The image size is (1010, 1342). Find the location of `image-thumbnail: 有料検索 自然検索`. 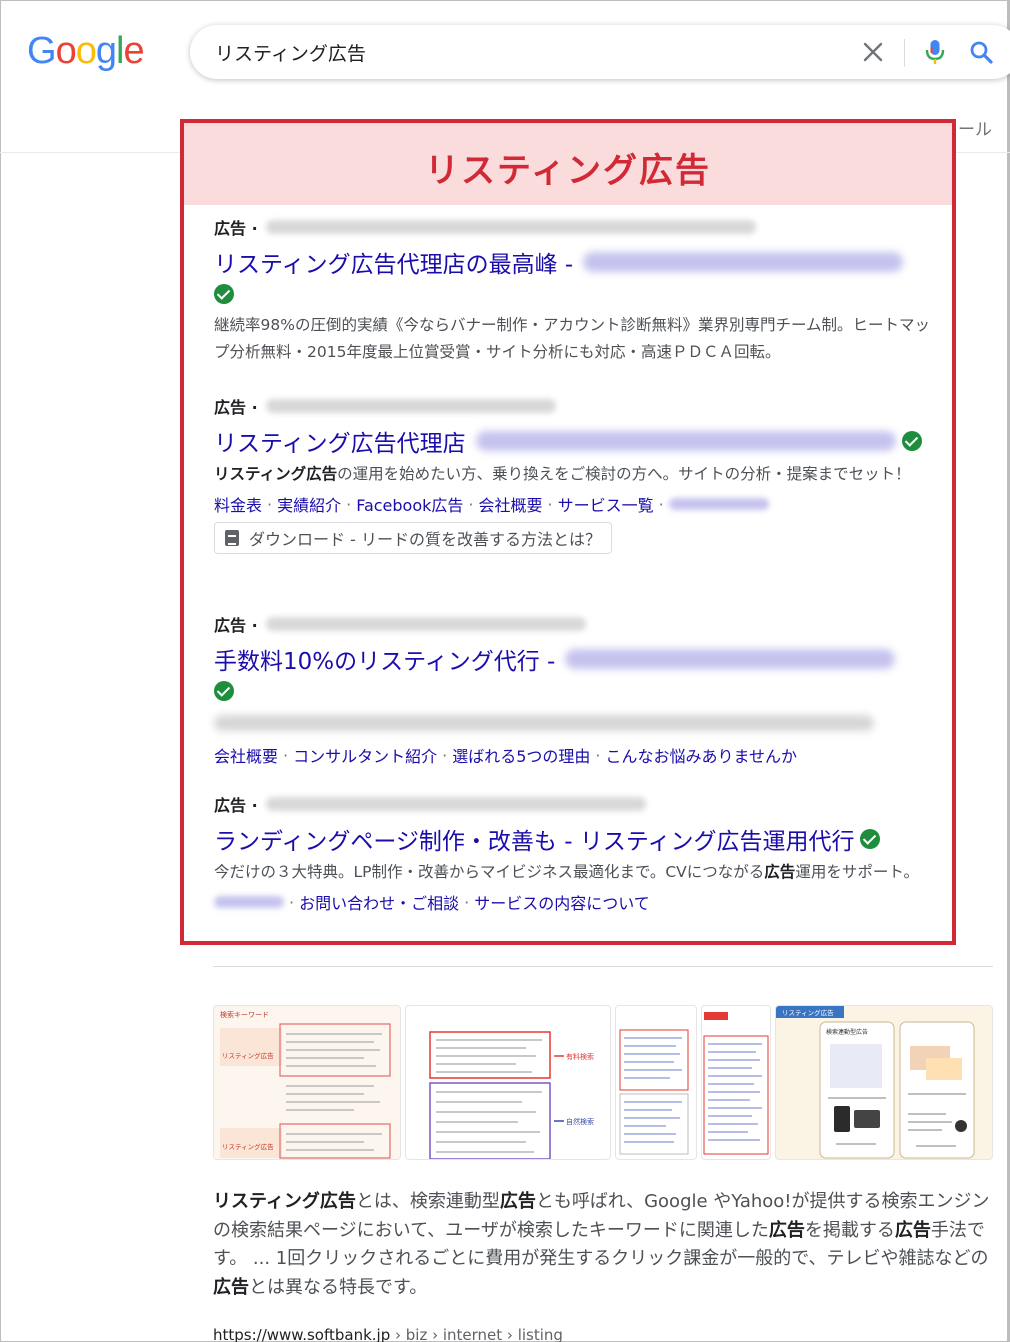

image-thumbnail: 有料検索 自然検索 is located at coordinates (508, 1082).